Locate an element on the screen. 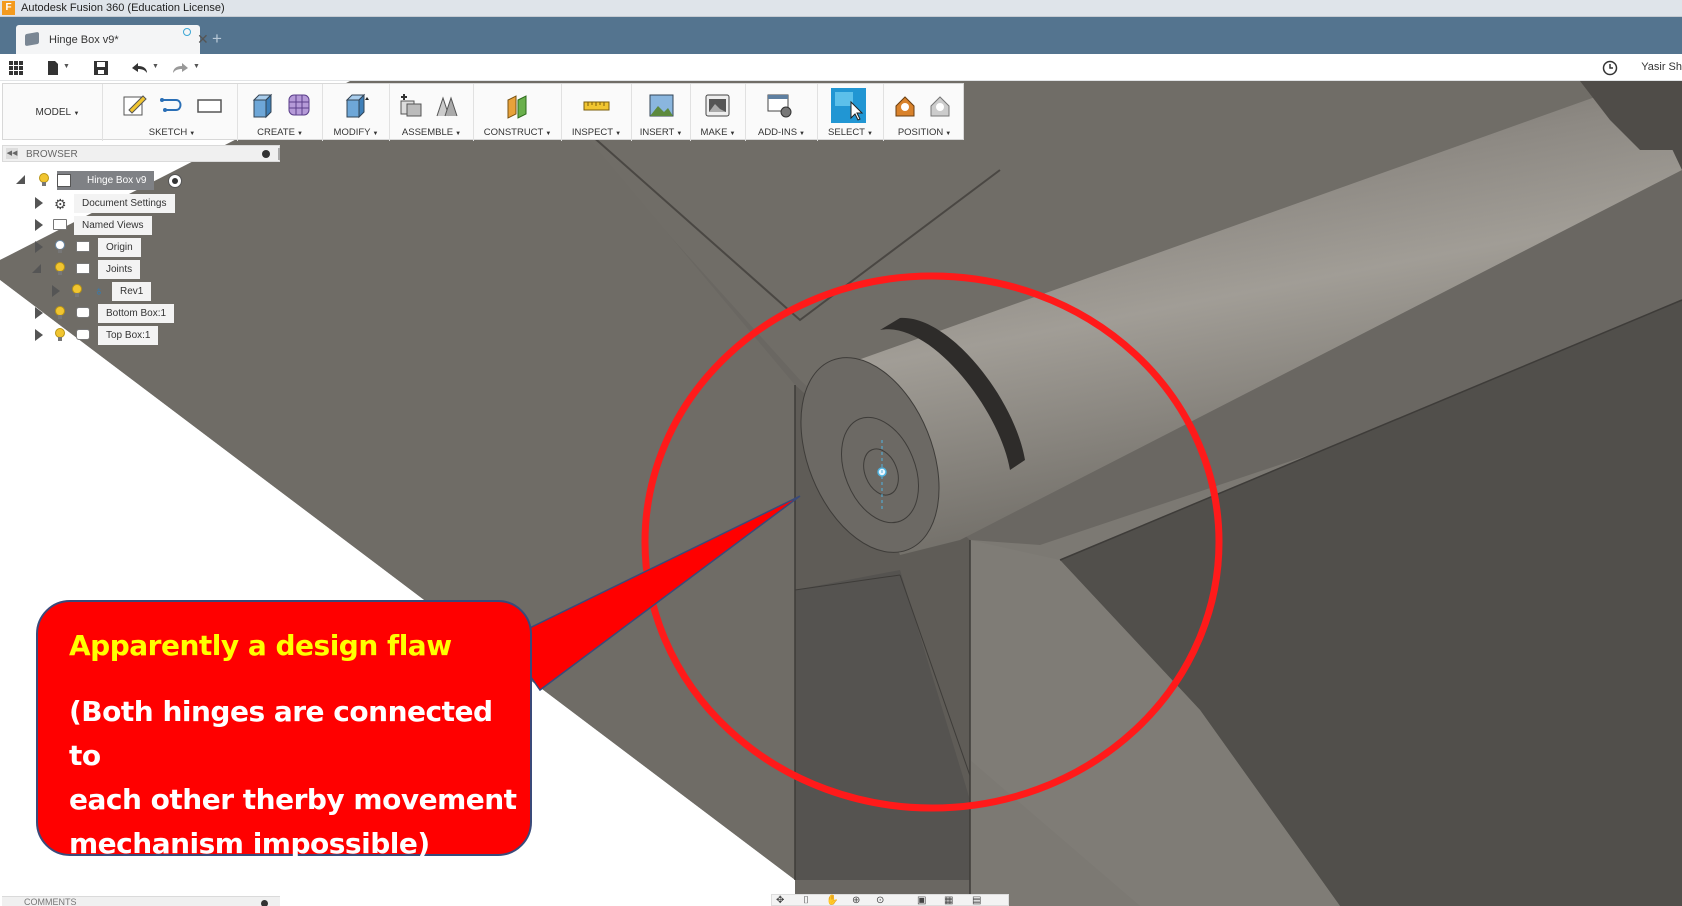 The width and height of the screenshot is (1682, 906). undo-icon is located at coordinates (139, 68).